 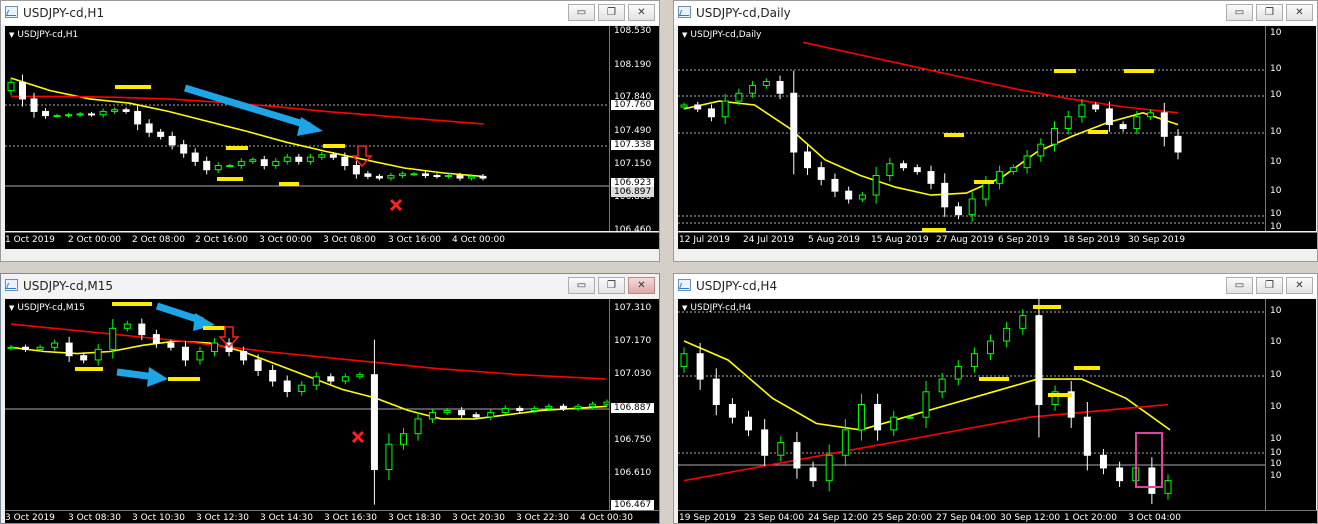 I want to click on time-label: 3 Oct 08:30, so click(x=94, y=518).